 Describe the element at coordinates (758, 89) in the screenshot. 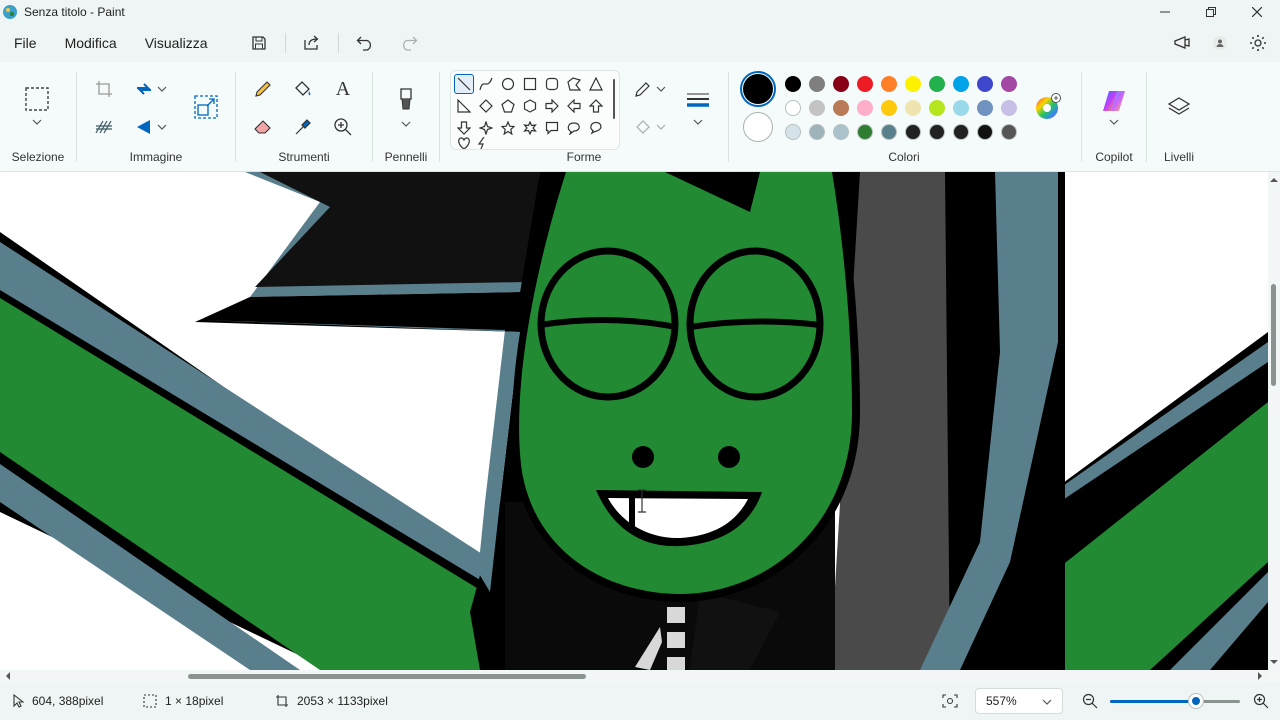

I see `primary-color` at that location.